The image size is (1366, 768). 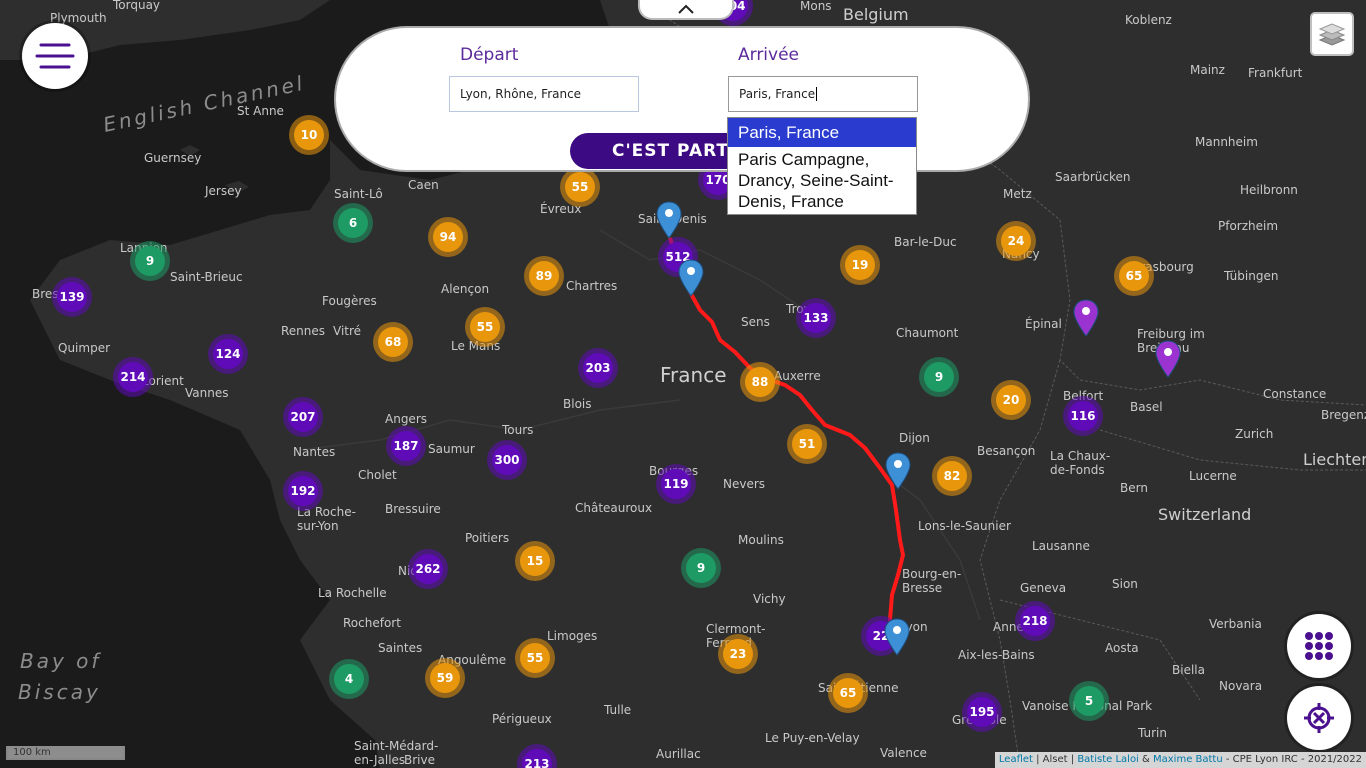 What do you see at coordinates (1080, 463) in the screenshot?
I see `place-label: La Chaux-de-Fonds` at bounding box center [1080, 463].